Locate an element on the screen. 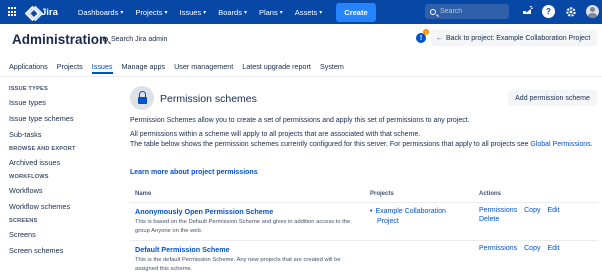  nav-boards: Boards ▾ is located at coordinates (232, 12).